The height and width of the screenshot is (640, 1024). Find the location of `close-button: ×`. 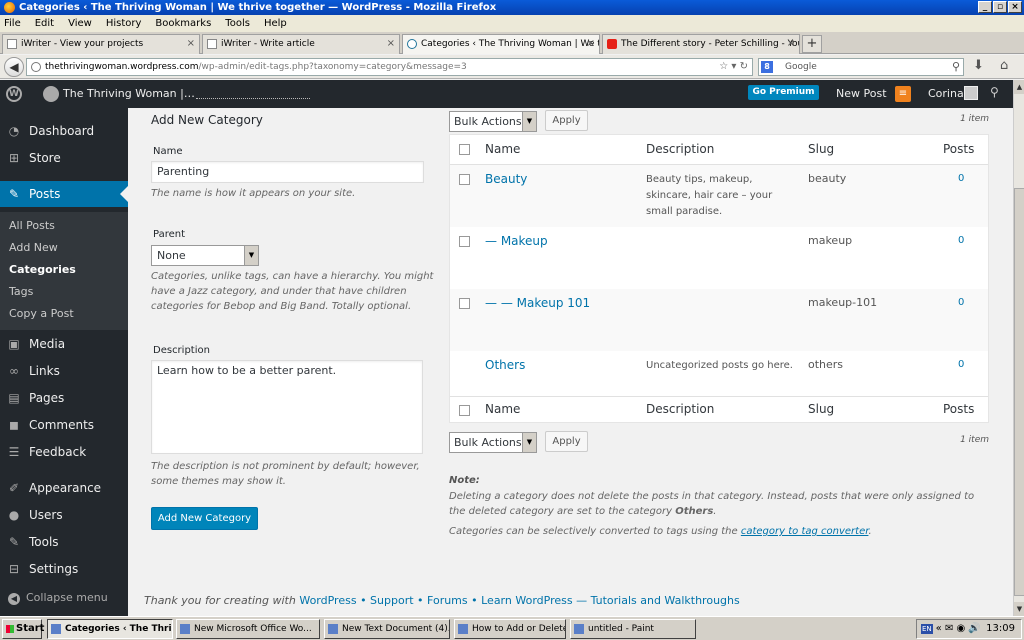

close-button: × is located at coordinates (1015, 7).